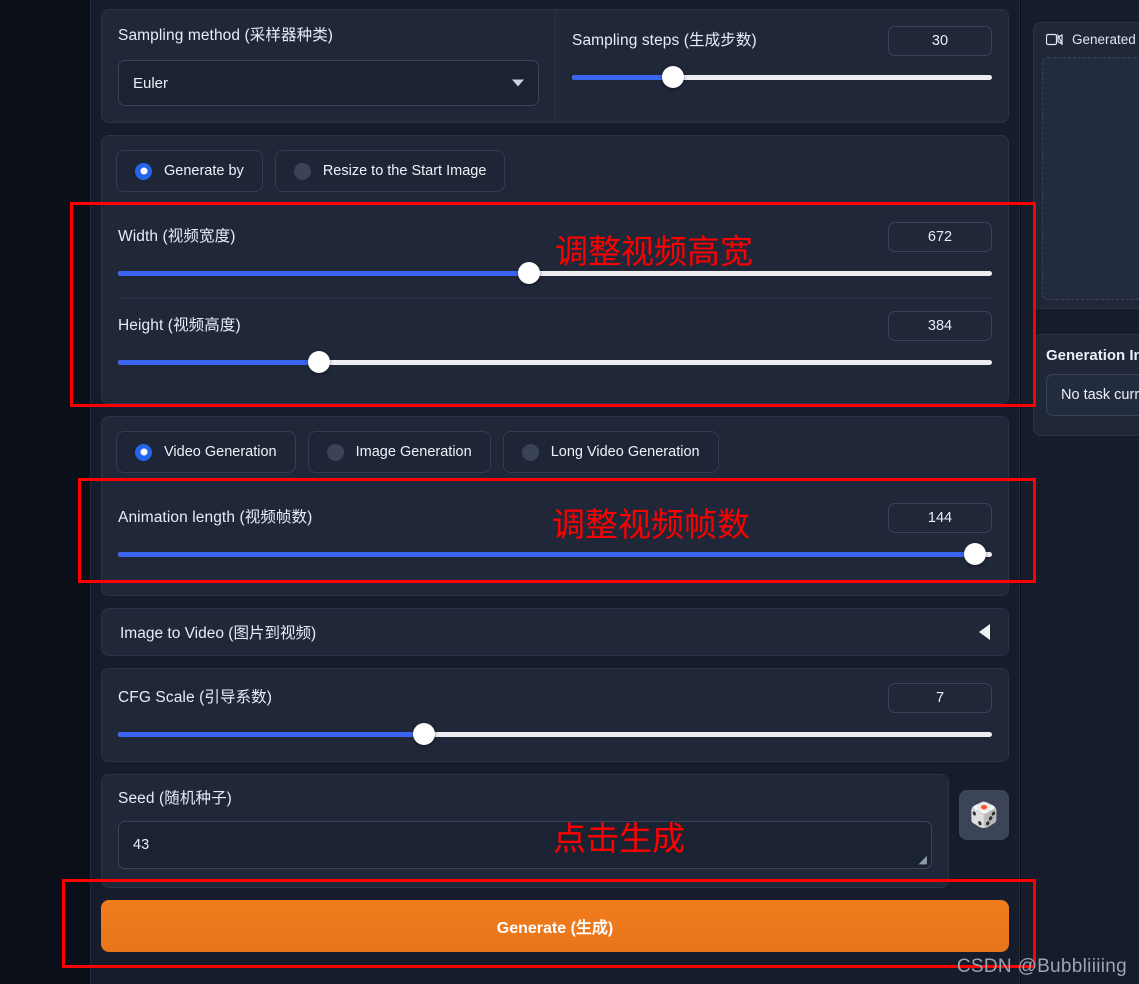 Image resolution: width=1139 pixels, height=984 pixels. What do you see at coordinates (413, 452) in the screenshot?
I see `radio-label: Image Generation` at bounding box center [413, 452].